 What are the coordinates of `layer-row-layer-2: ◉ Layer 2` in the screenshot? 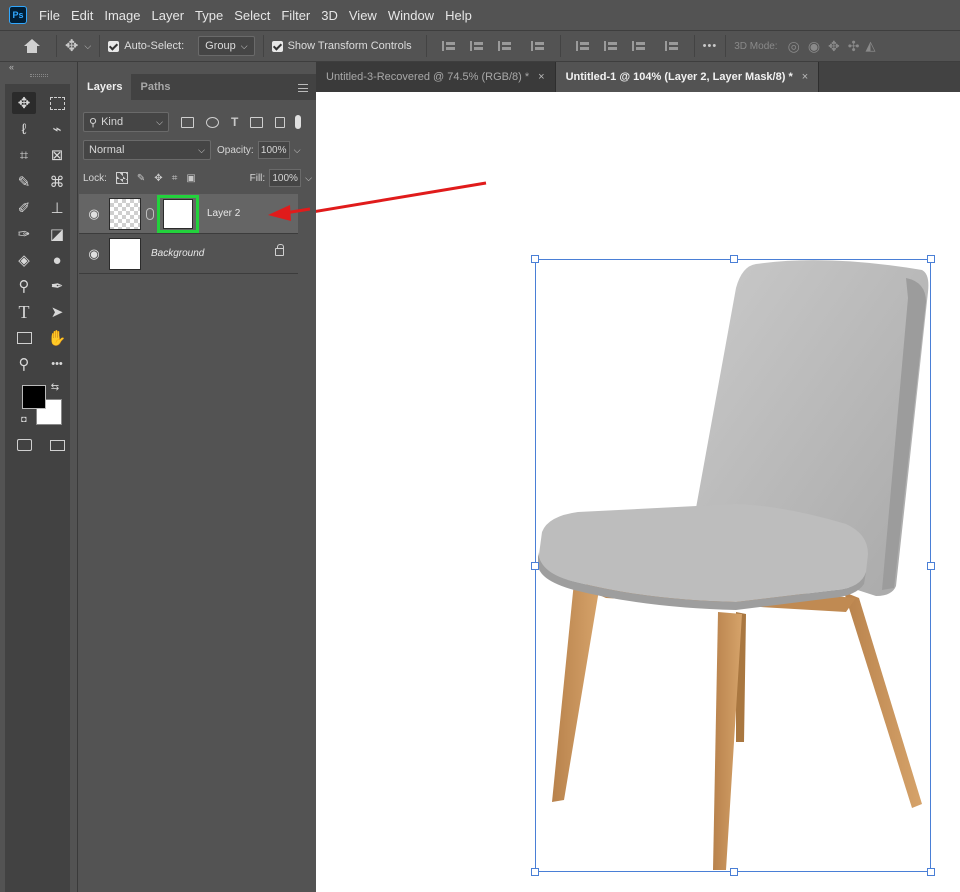 It's located at (188, 214).